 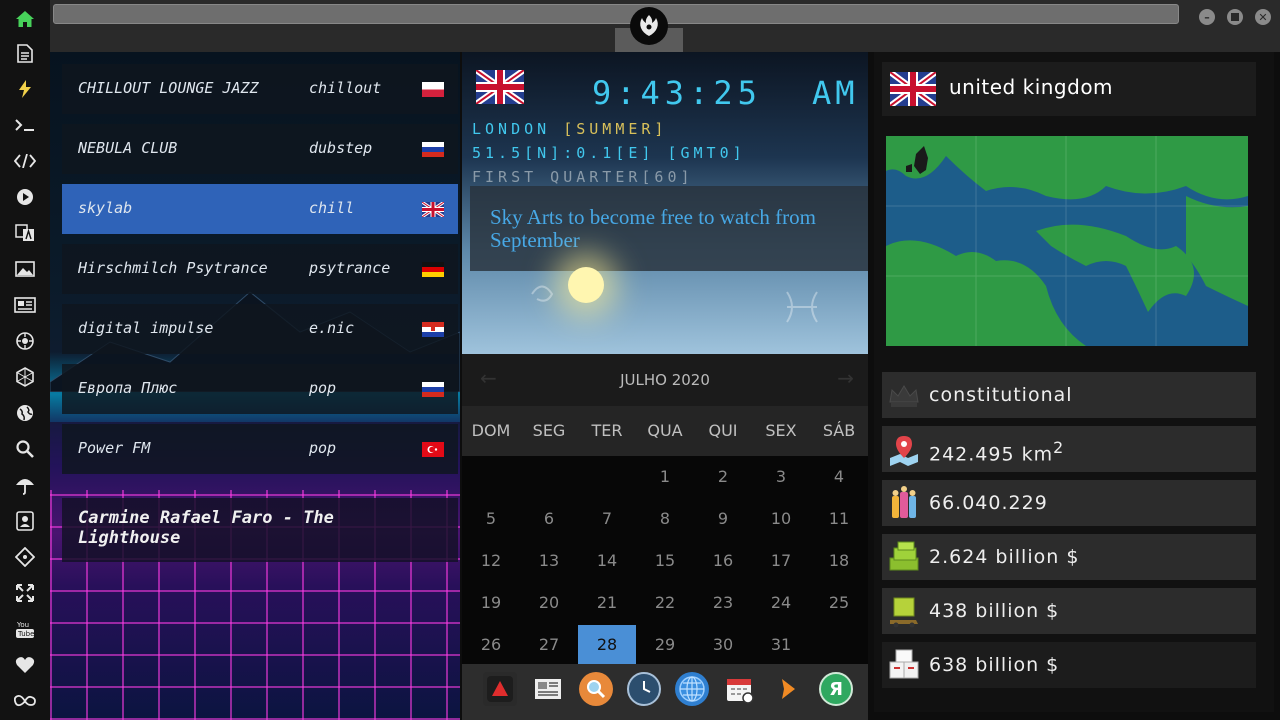 I want to click on country-name: united kingdom, so click(x=1031, y=87).